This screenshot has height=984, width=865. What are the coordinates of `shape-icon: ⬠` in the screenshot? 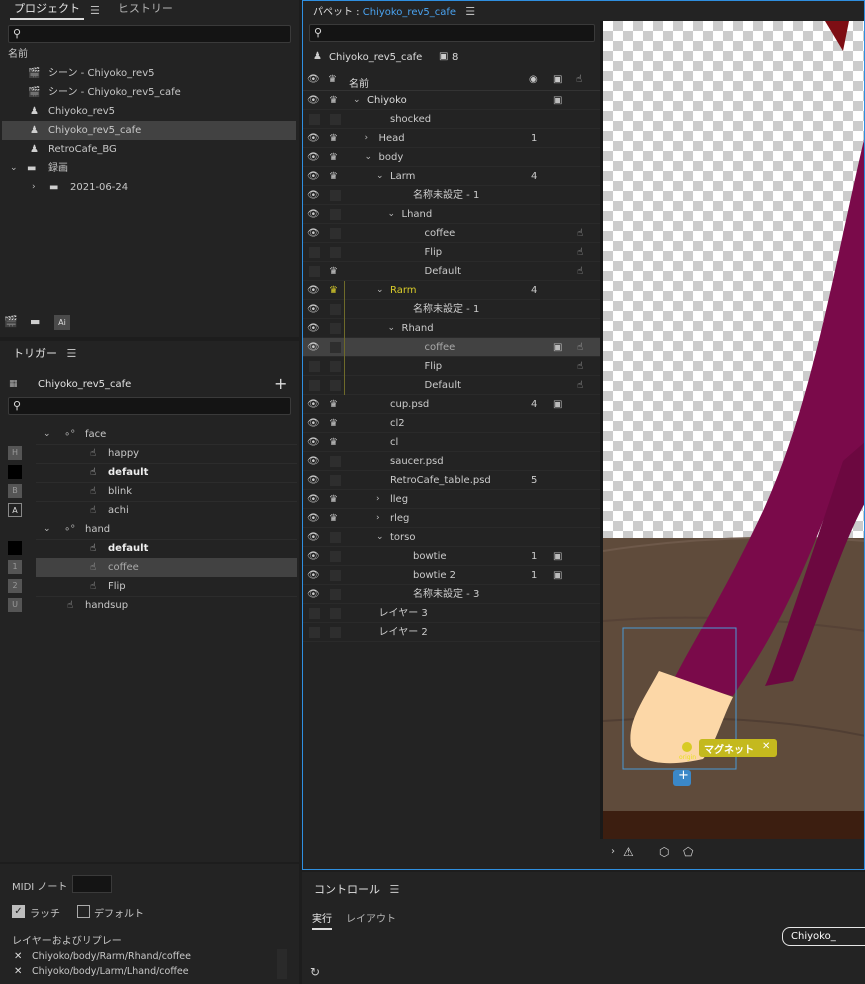 It's located at (688, 852).